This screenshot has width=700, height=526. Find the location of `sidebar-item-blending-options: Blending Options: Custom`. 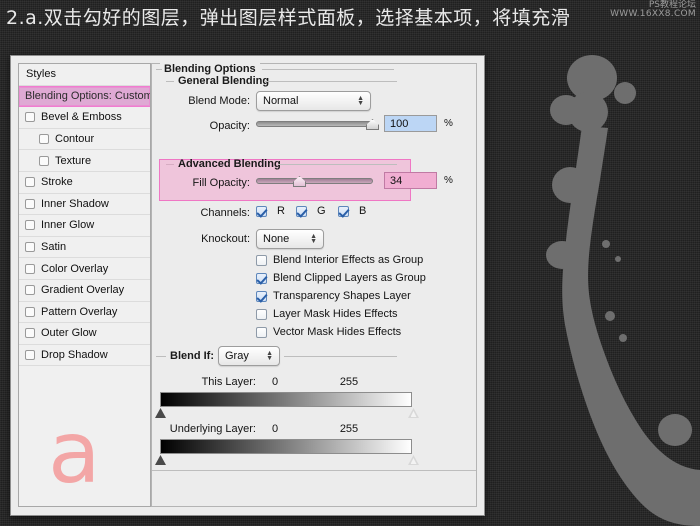

sidebar-item-blending-options: Blending Options: Custom is located at coordinates (85, 96).